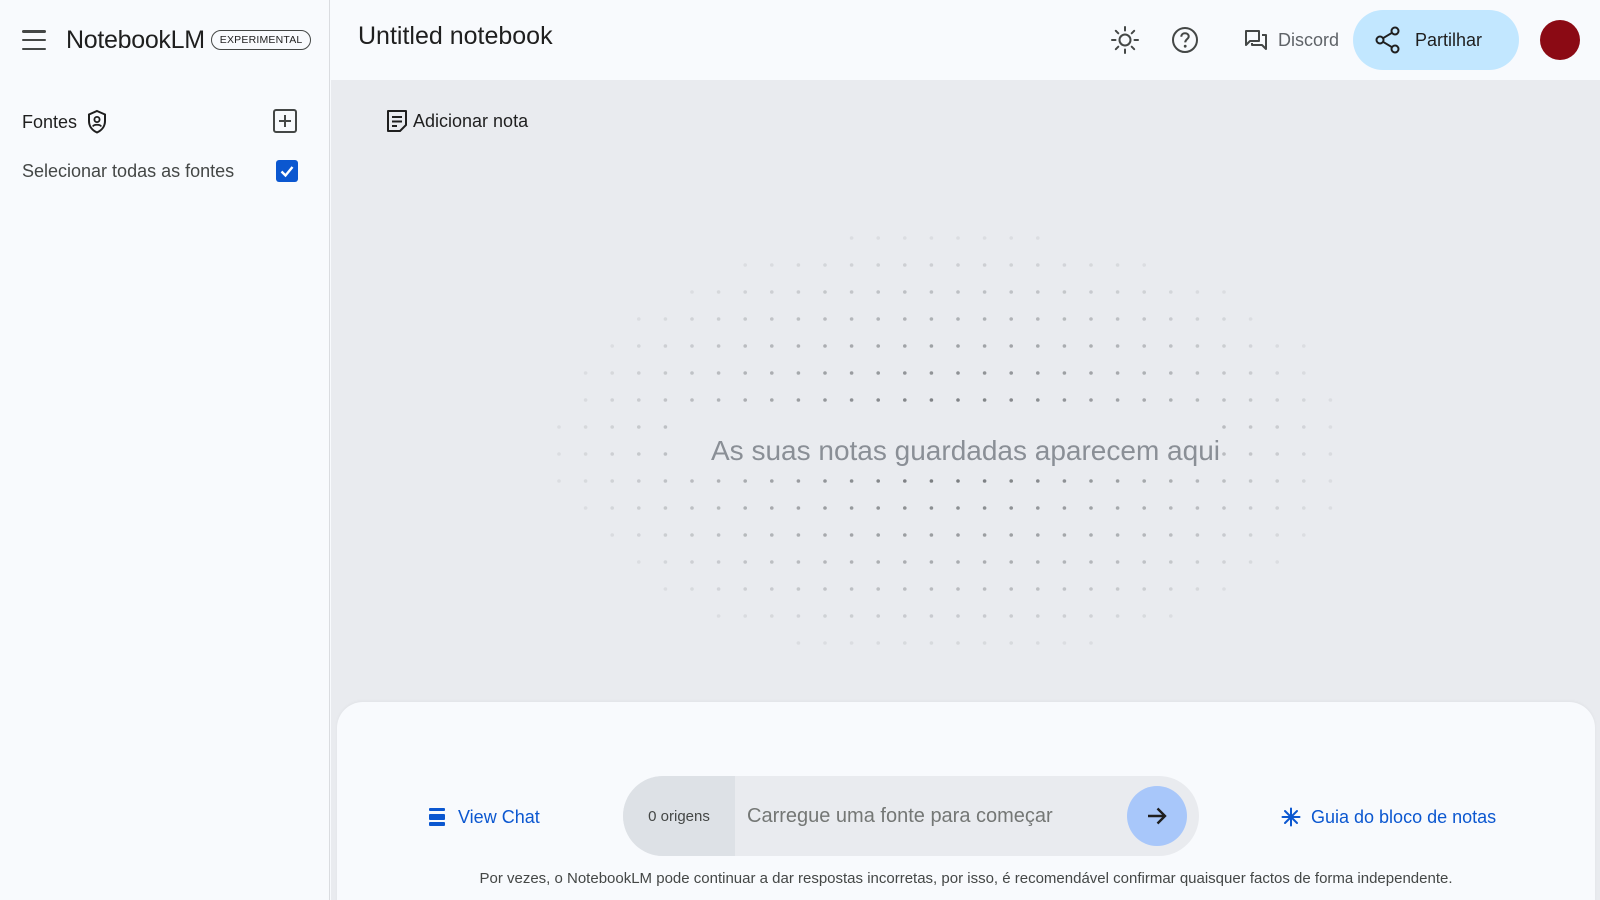 The height and width of the screenshot is (900, 1600). I want to click on experimental-badge: EXPERIMENTAL, so click(261, 40).